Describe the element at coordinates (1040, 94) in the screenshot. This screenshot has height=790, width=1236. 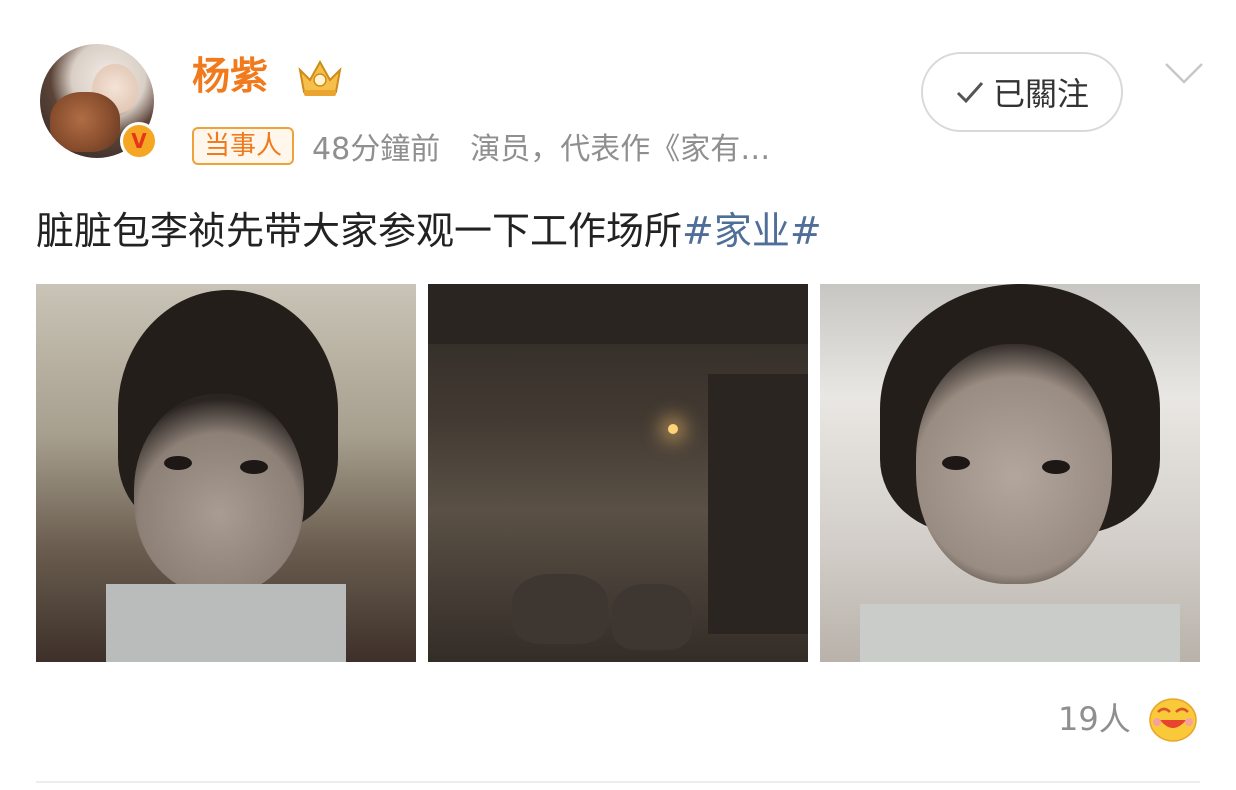
I see `follow-label: 已關注` at that location.